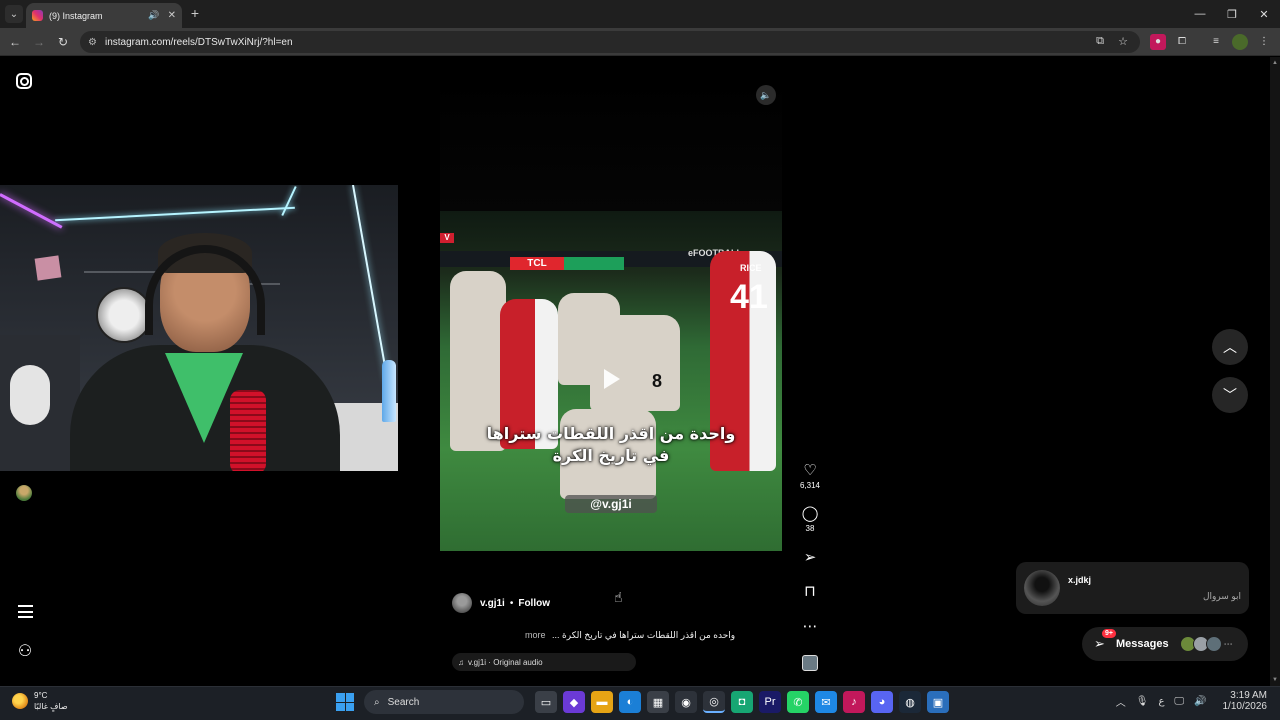 This screenshot has width=1280, height=720. Describe the element at coordinates (1132, 588) in the screenshot. I see `message-preview-card: x.jdkj ابو سروال` at that location.